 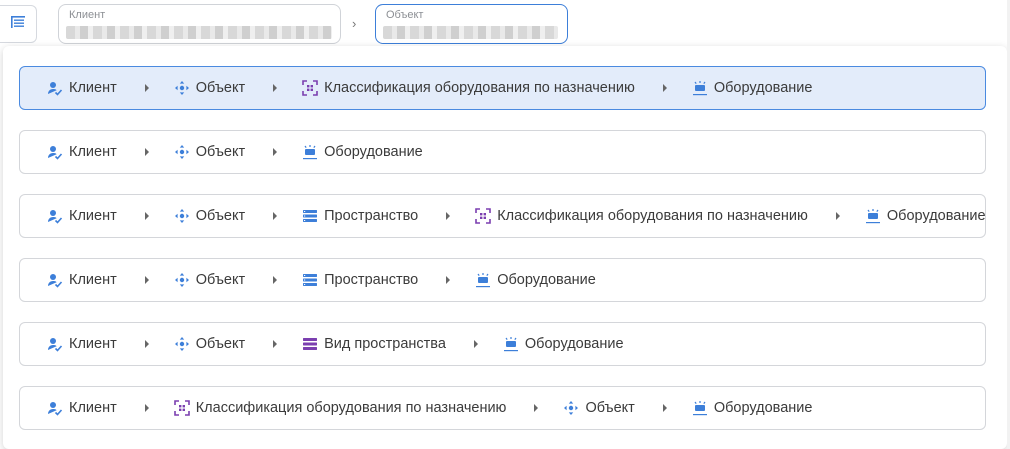 I want to click on list-menu-icon, so click(x=18, y=24).